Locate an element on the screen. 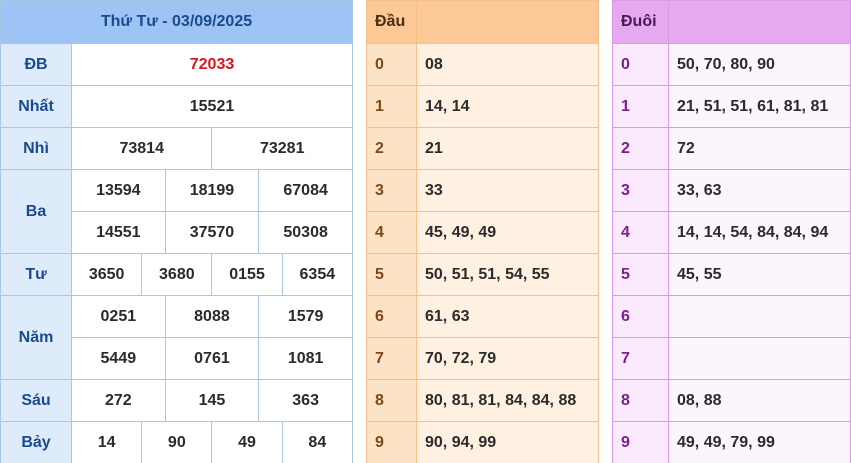 This screenshot has width=851, height=463. duoi-value: 49, 49, 79, 99 is located at coordinates (759, 442).